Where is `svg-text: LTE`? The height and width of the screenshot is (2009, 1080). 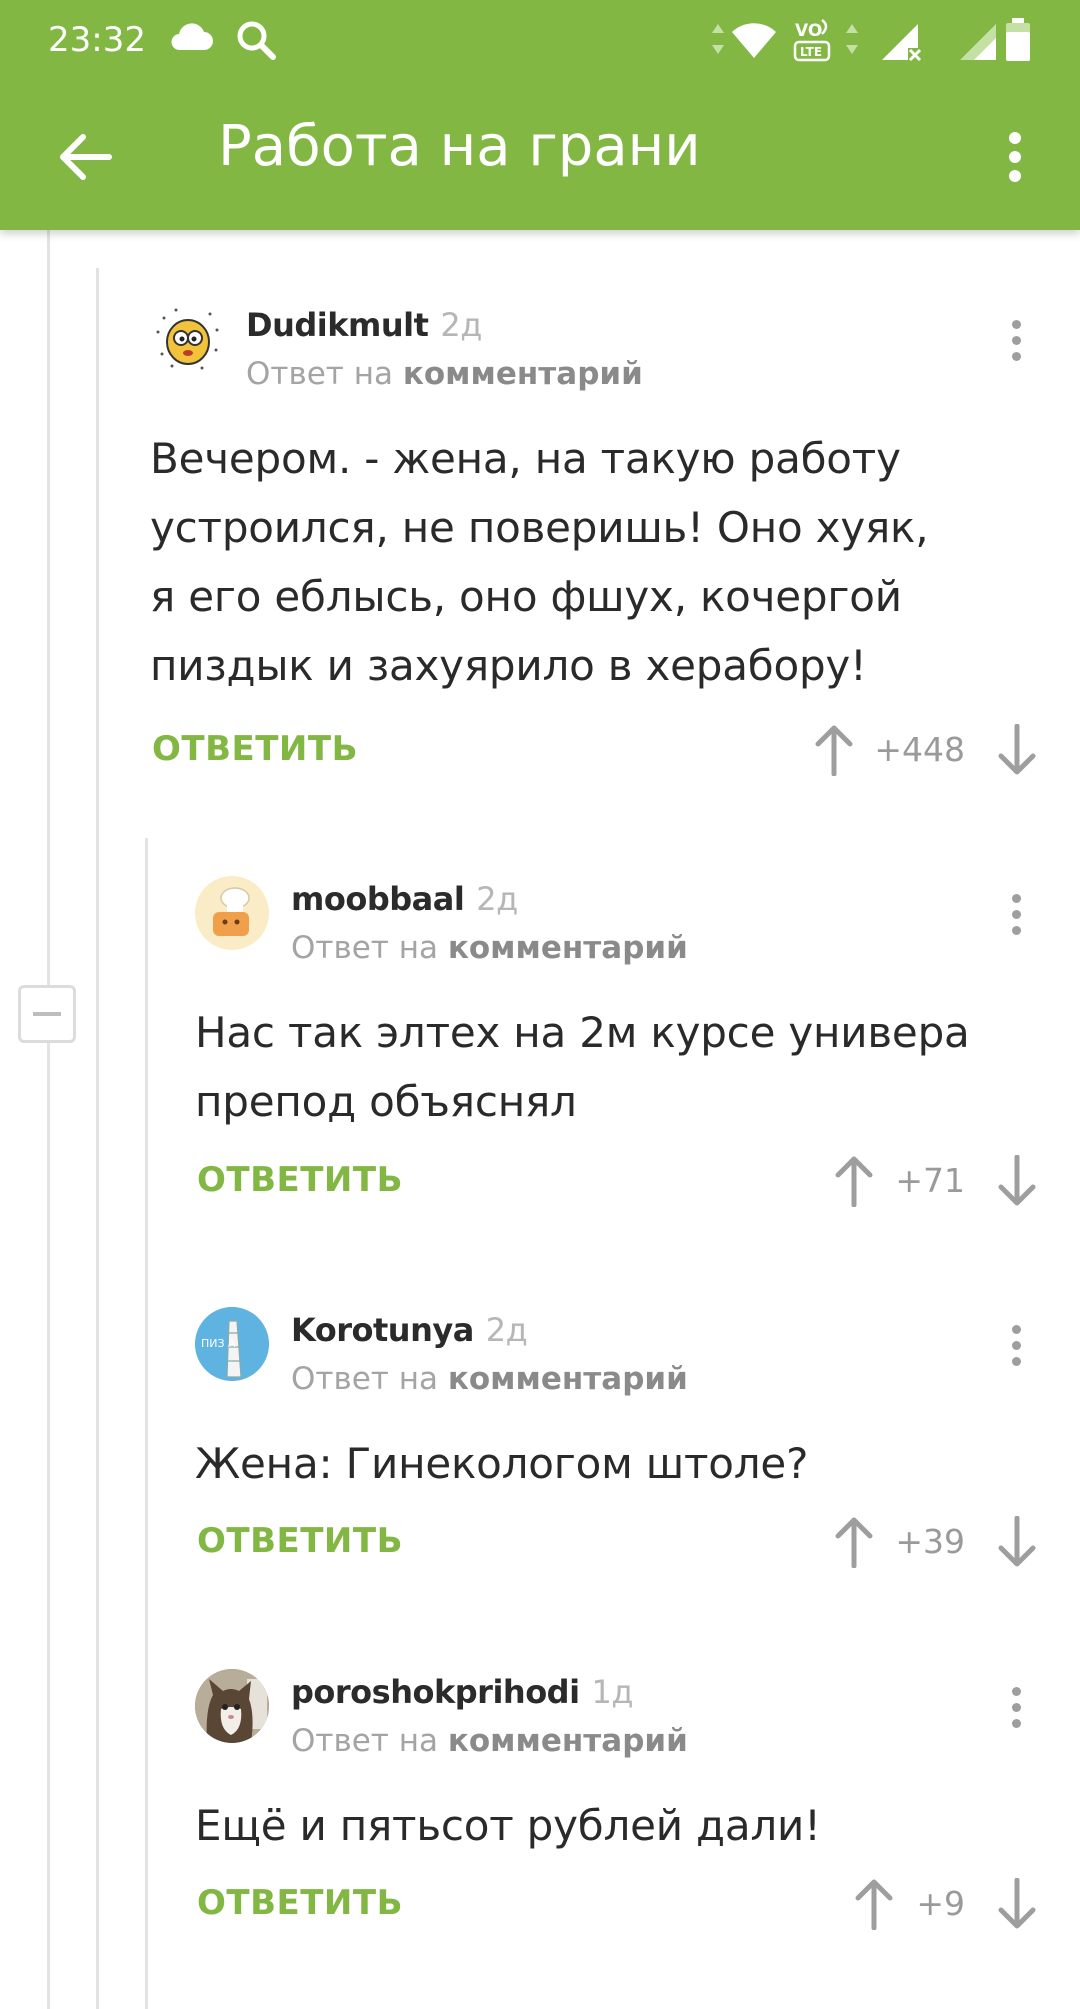 svg-text: LTE is located at coordinates (811, 52).